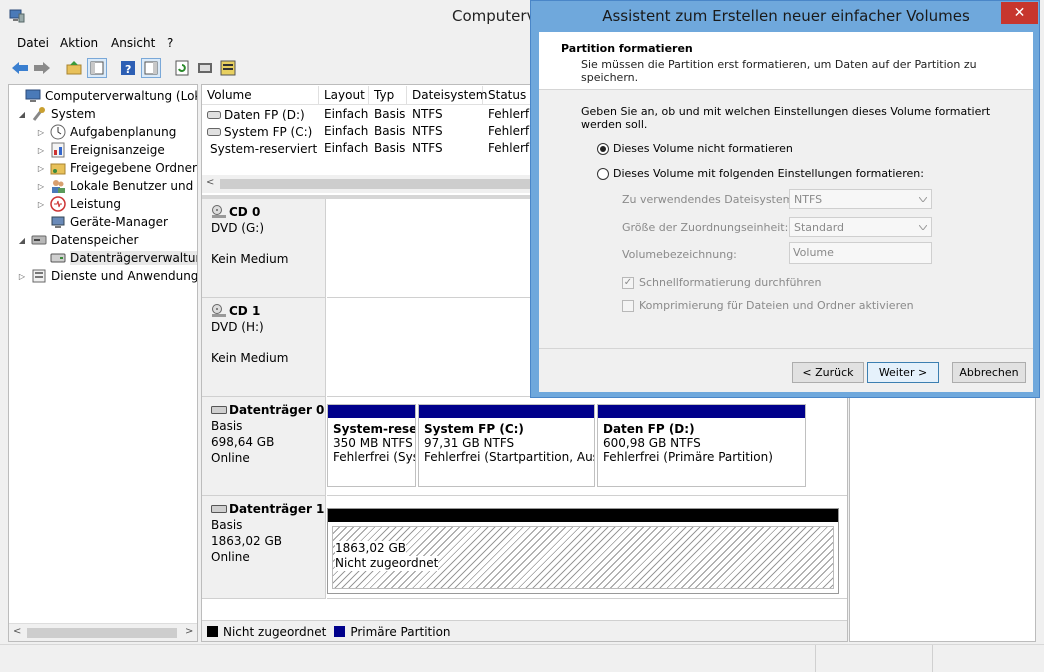 Image resolution: width=1044 pixels, height=672 pixels. Describe the element at coordinates (264, 248) in the screenshot. I see `disk-label-cd0: CD 0 DVD (G:) Kein Medium` at that location.